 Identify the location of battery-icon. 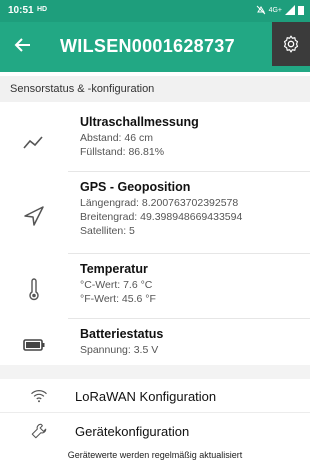
(34, 345).